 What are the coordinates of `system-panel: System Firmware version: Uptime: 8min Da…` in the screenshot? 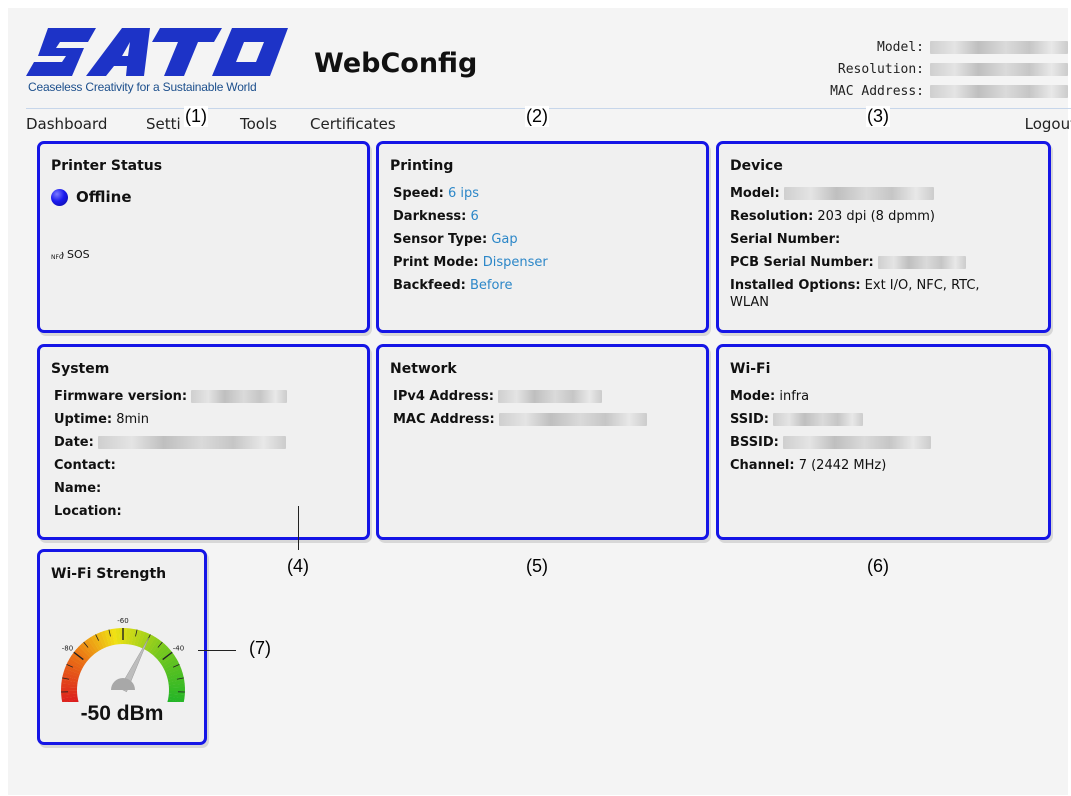 It's located at (203, 442).